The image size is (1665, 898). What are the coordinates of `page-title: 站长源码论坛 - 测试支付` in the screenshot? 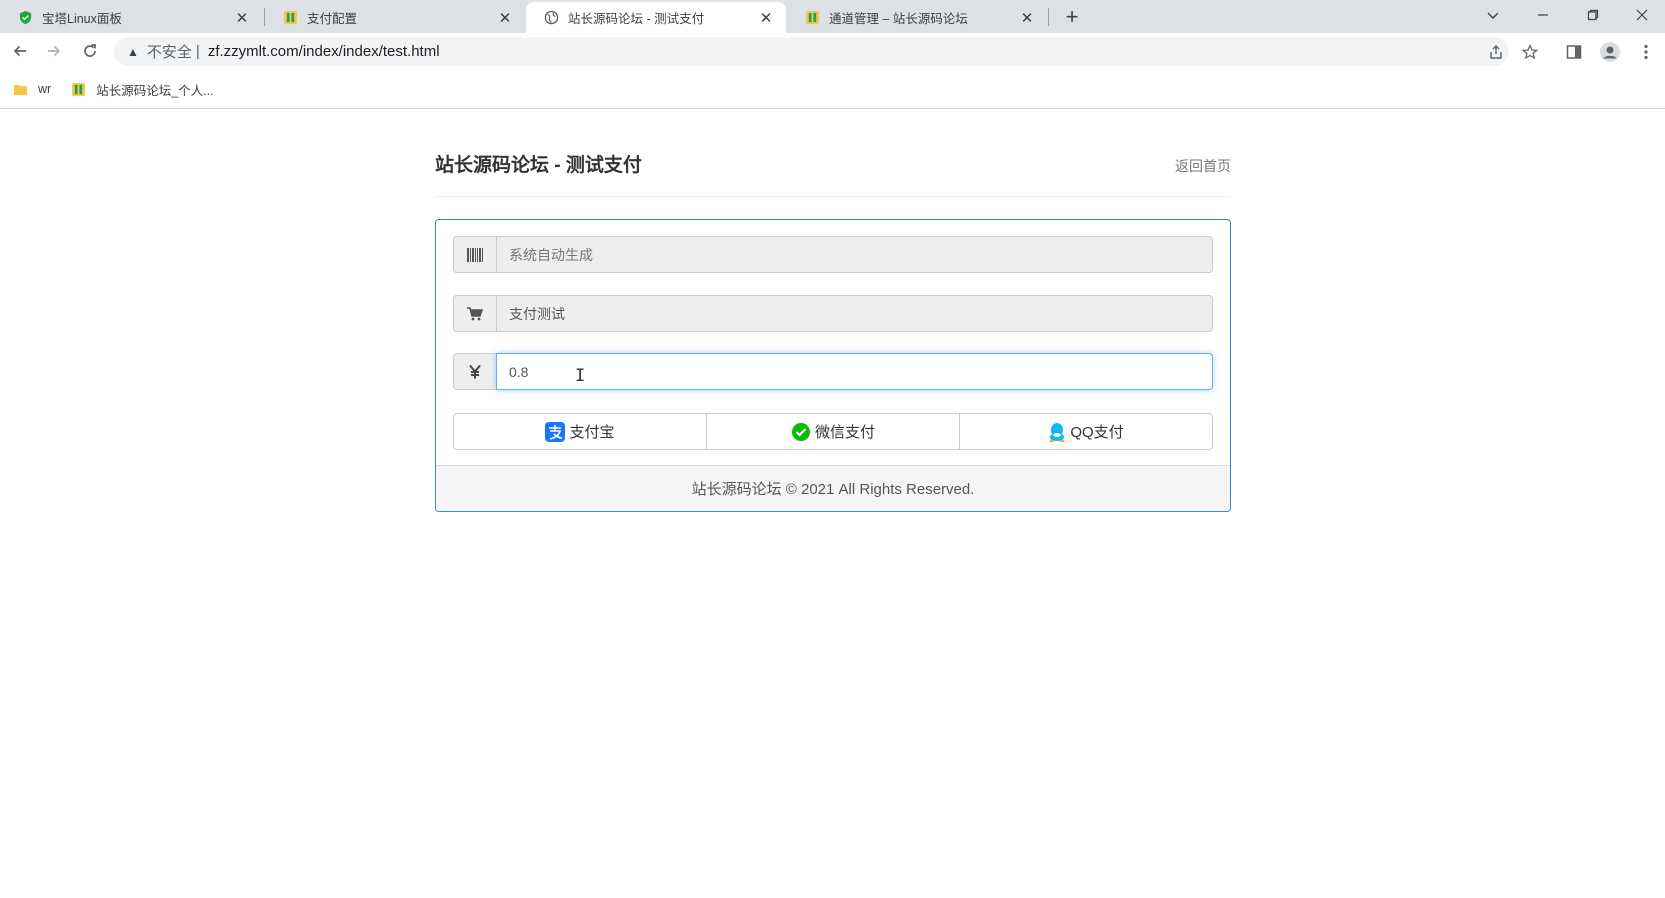 It's located at (538, 165).